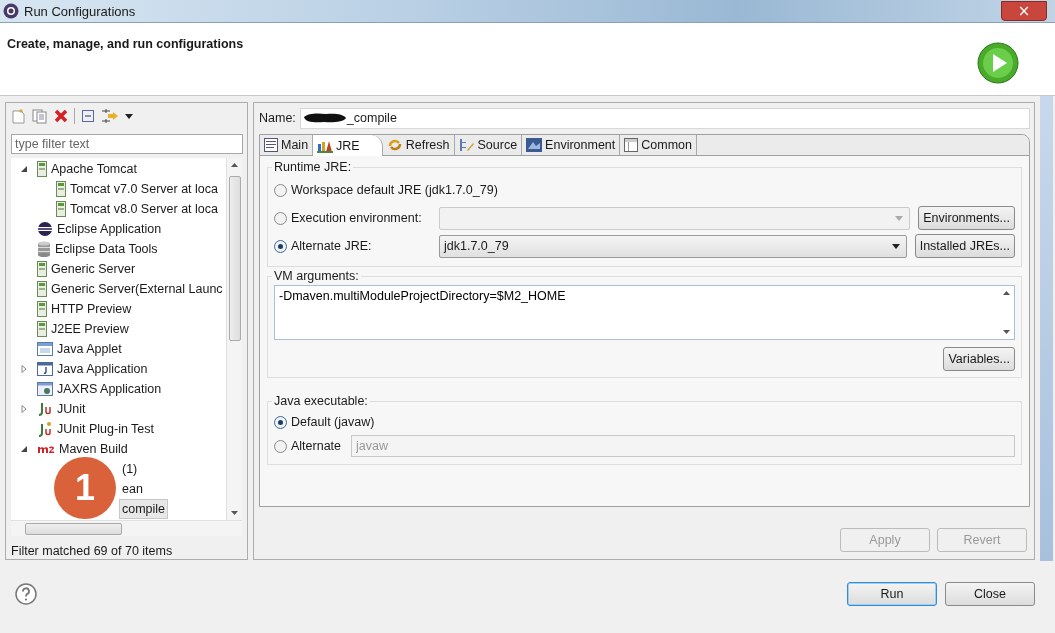 The width and height of the screenshot is (1055, 633). Describe the element at coordinates (45, 409) in the screenshot. I see `junit-icon` at that location.